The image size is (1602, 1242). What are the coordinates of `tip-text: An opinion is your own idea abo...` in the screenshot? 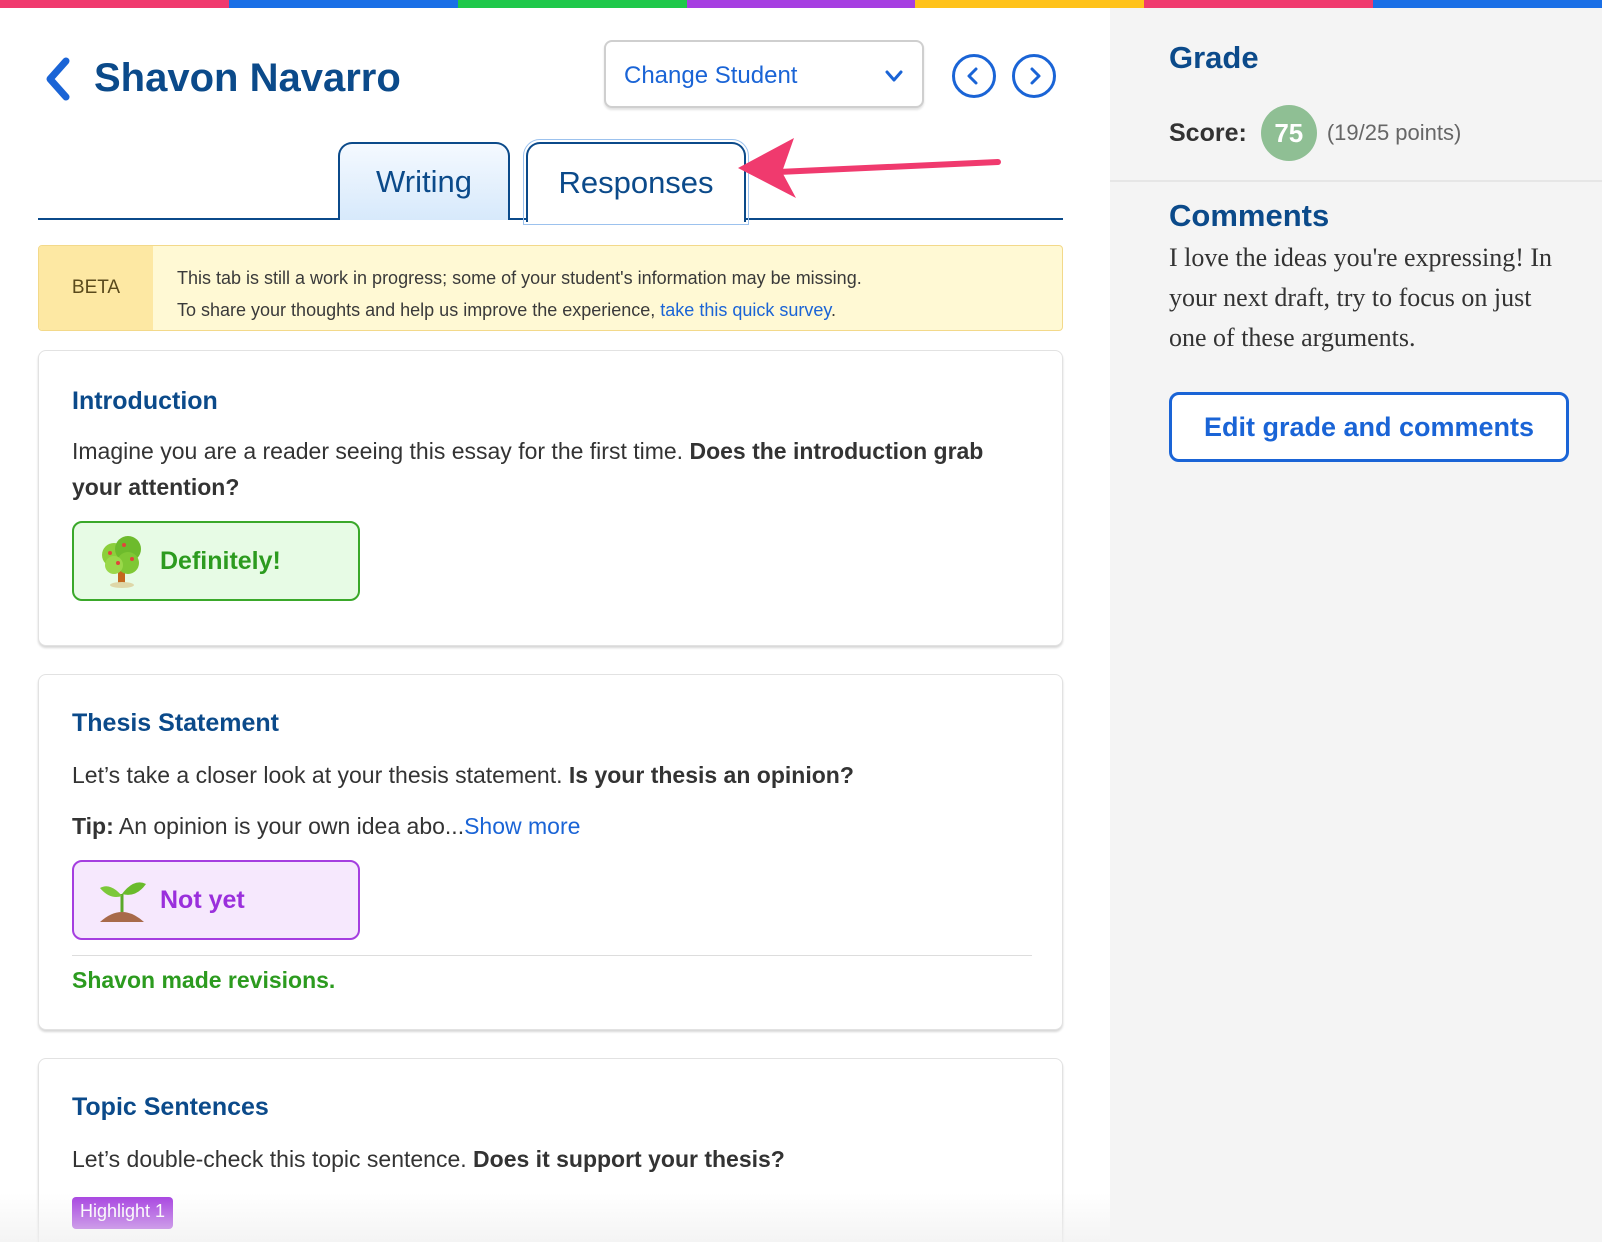 It's located at (289, 826).